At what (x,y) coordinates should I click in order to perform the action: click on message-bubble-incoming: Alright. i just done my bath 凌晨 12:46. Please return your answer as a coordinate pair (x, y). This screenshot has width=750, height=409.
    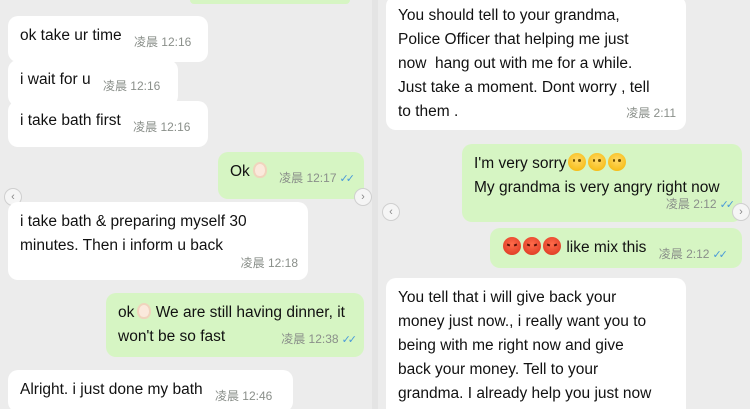
    Looking at the image, I should click on (150, 389).